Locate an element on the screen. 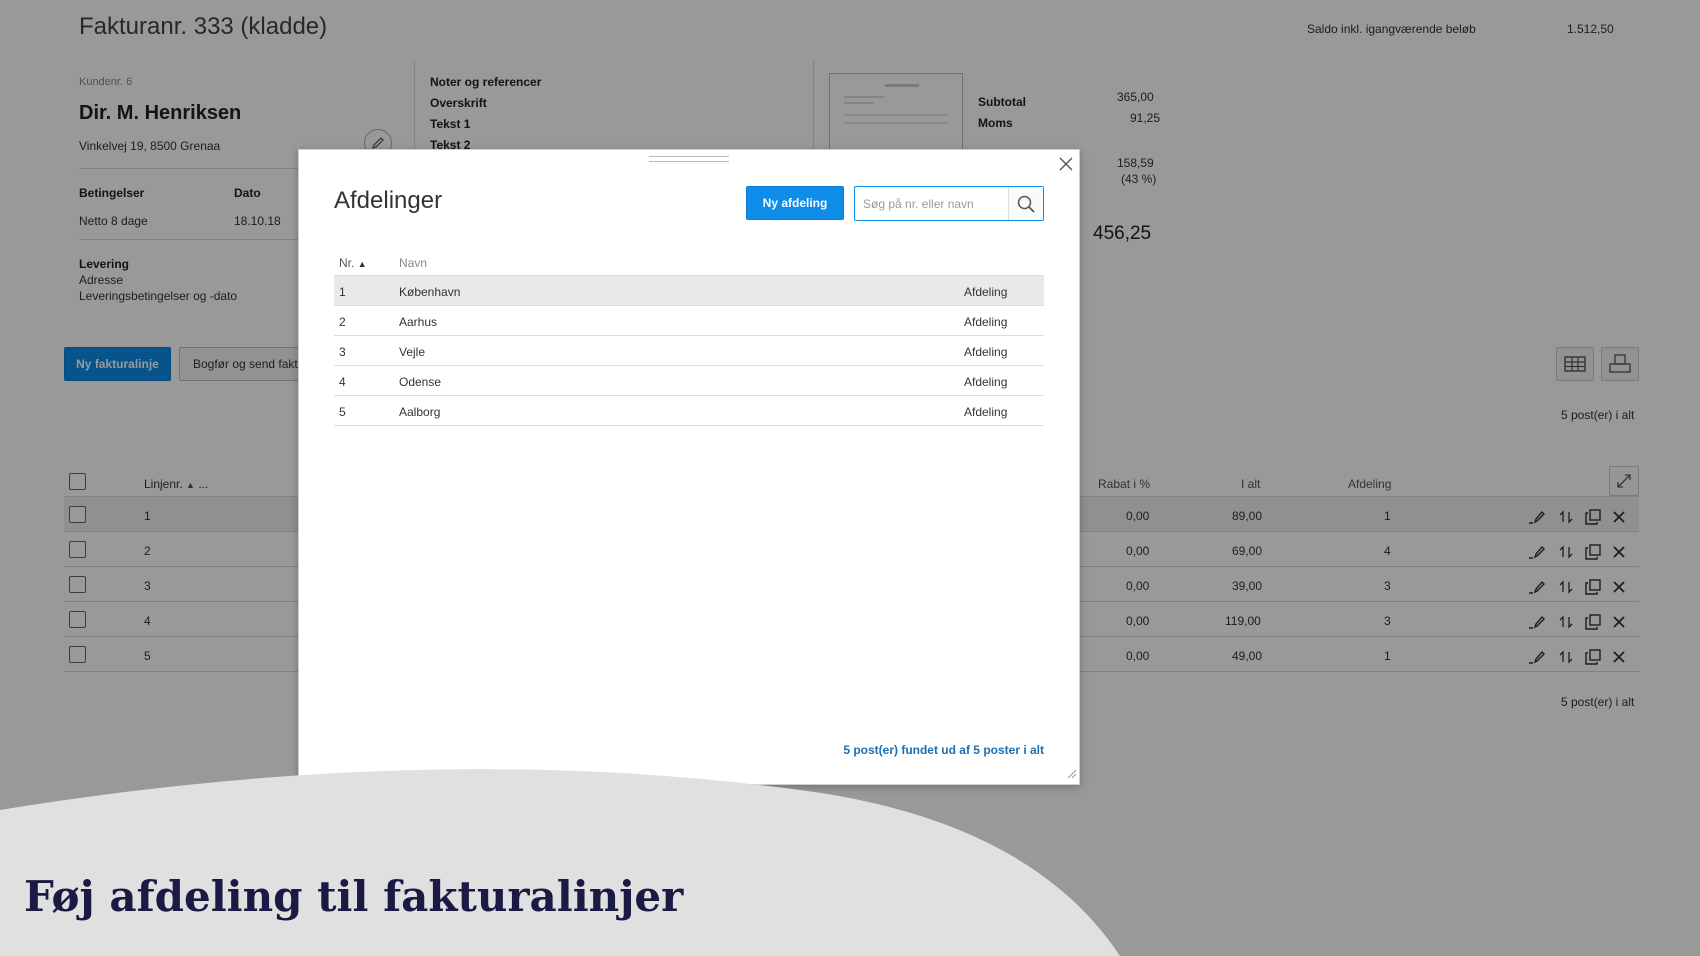 Image resolution: width=1700 pixels, height=956 pixels. department-row-1: 1 København Afdeling is located at coordinates (689, 291).